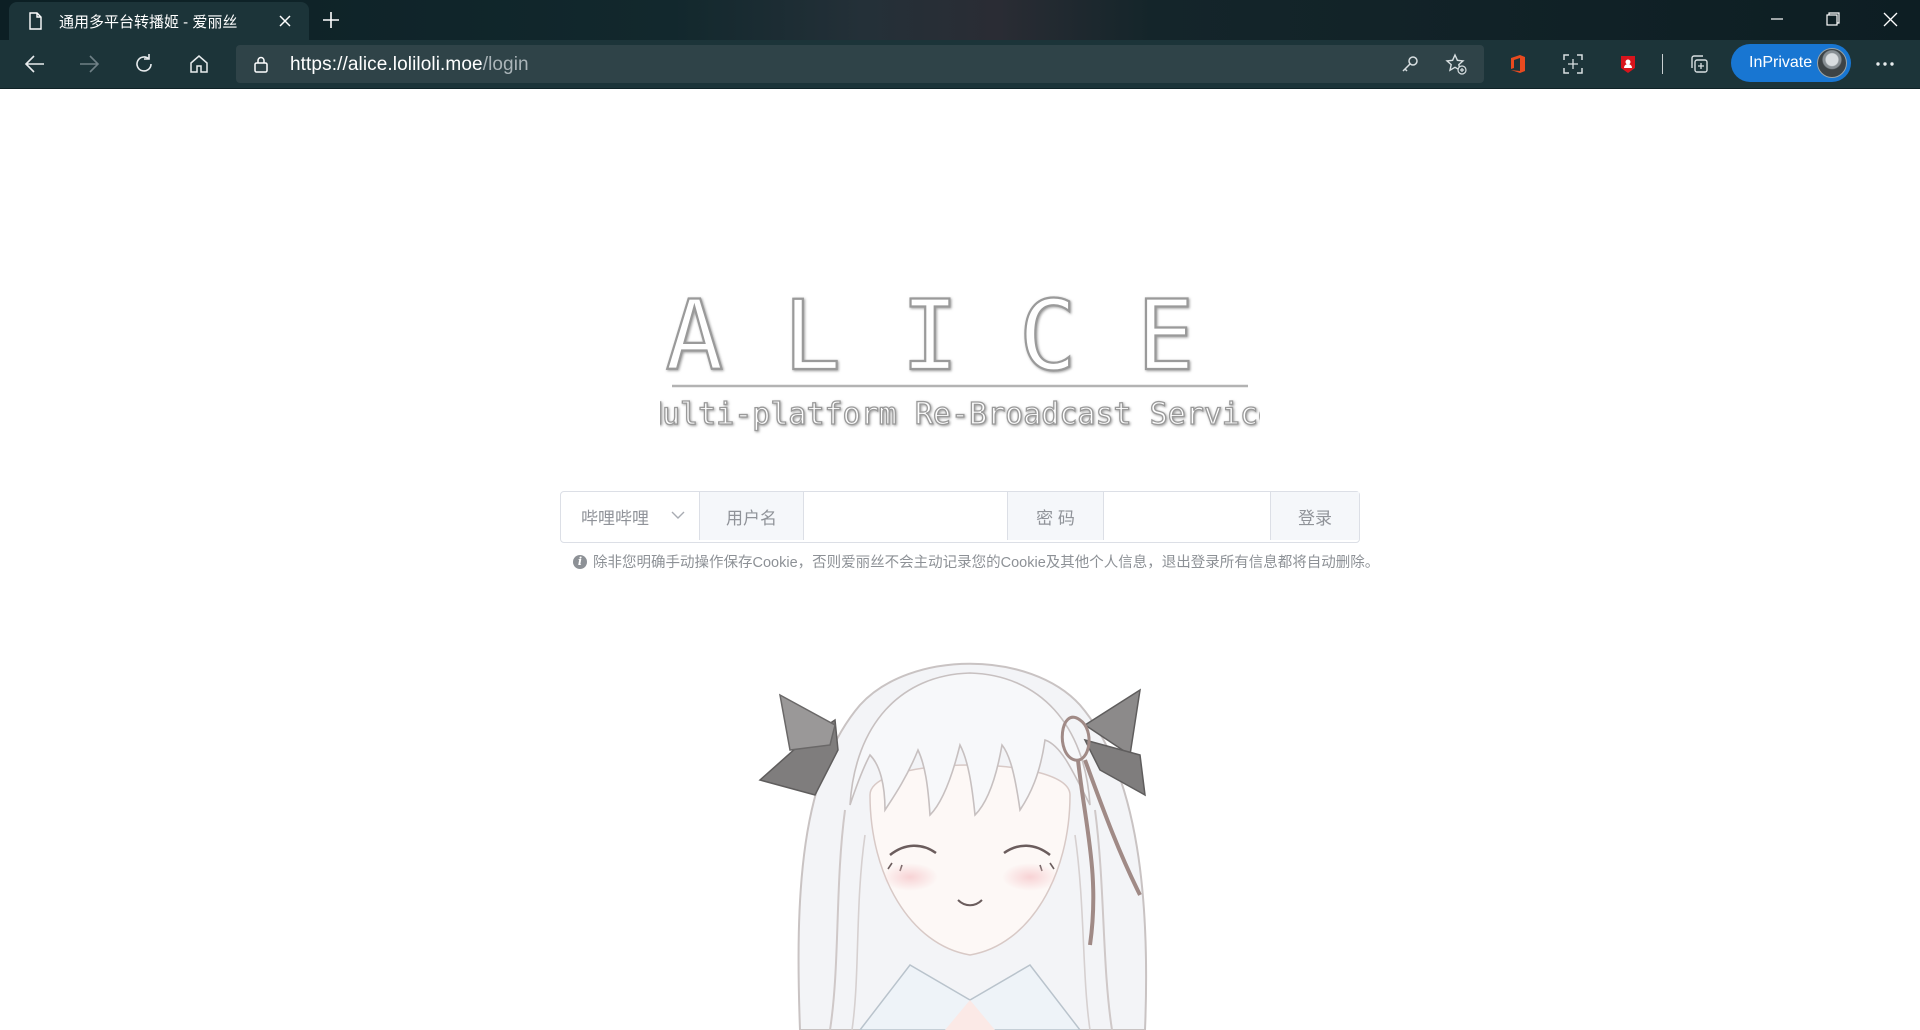 The image size is (1920, 1030). I want to click on refresh-icon, so click(144, 63).